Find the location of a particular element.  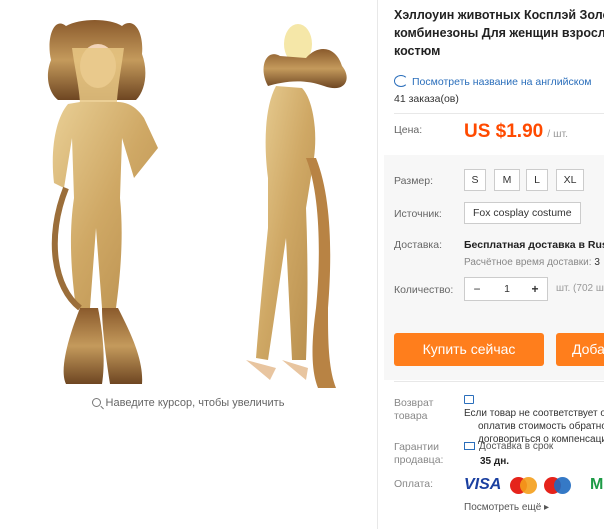

product-title-line: костюм is located at coordinates (417, 51).